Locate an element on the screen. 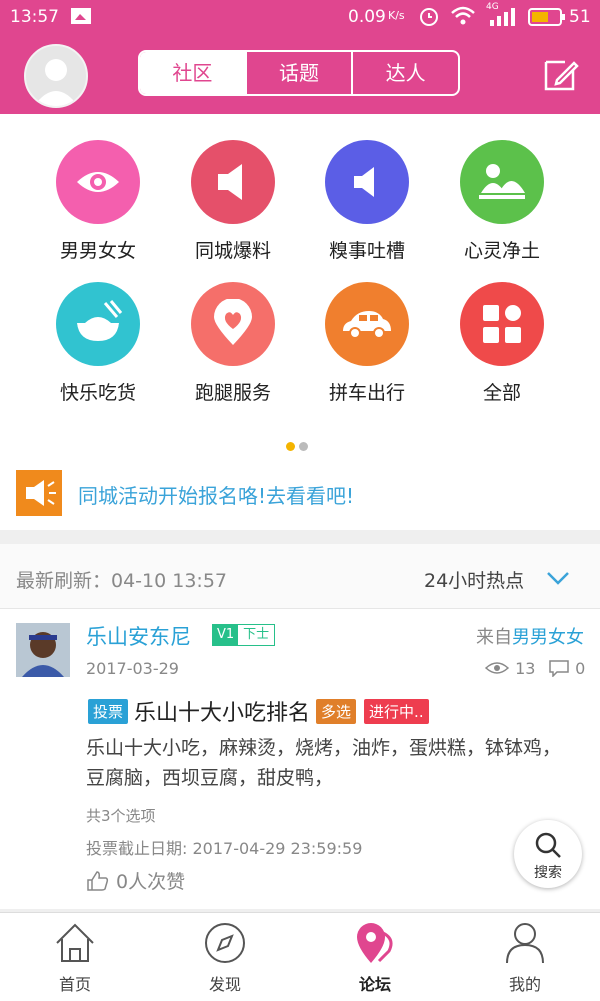 The image size is (600, 1001). divider is located at coordinates (300, 537).